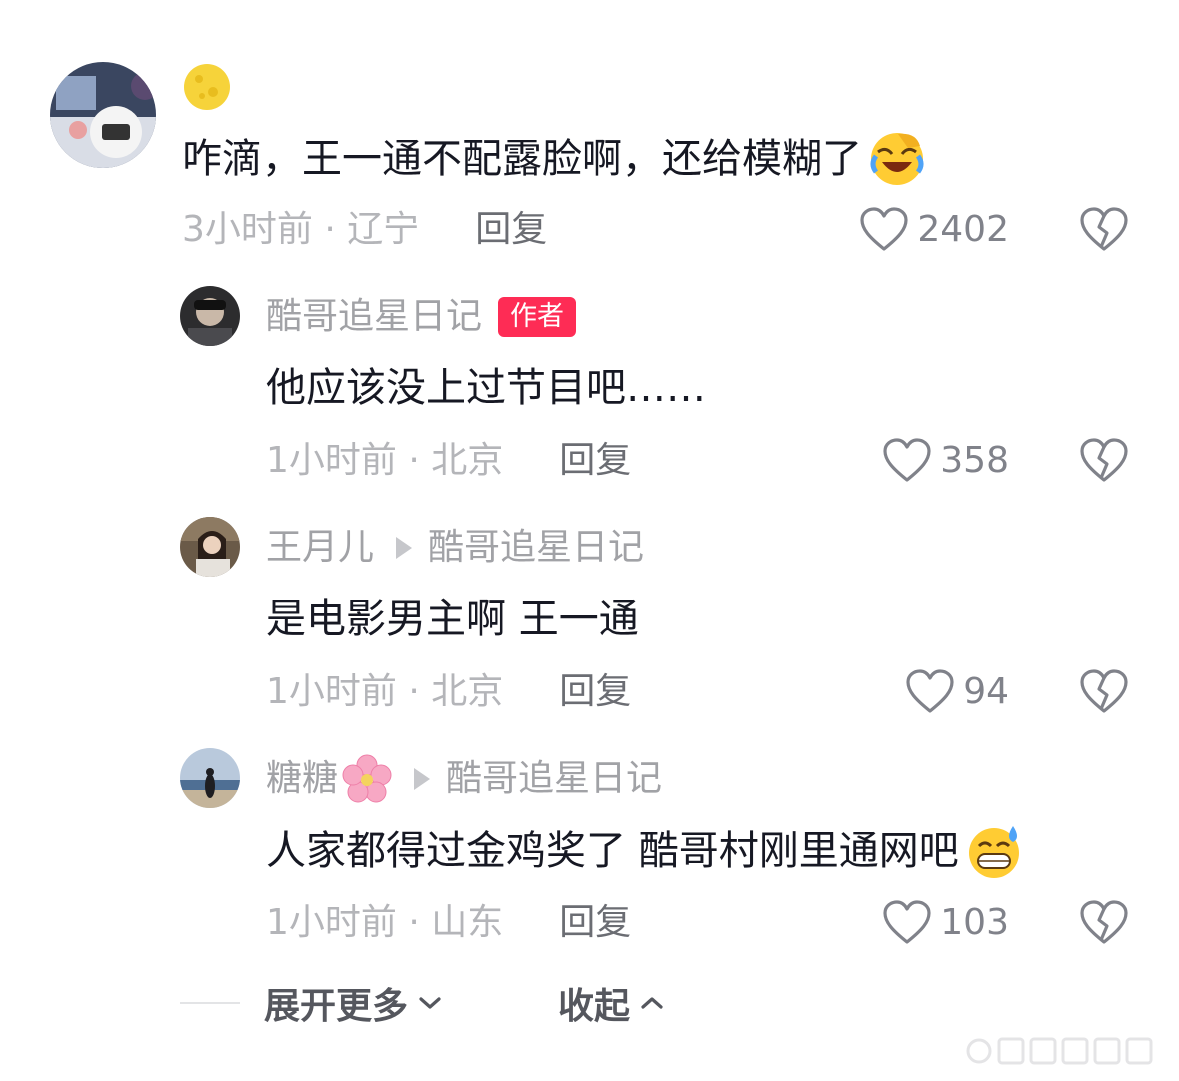  Describe the element at coordinates (302, 779) in the screenshot. I see `username: 糖糖` at that location.